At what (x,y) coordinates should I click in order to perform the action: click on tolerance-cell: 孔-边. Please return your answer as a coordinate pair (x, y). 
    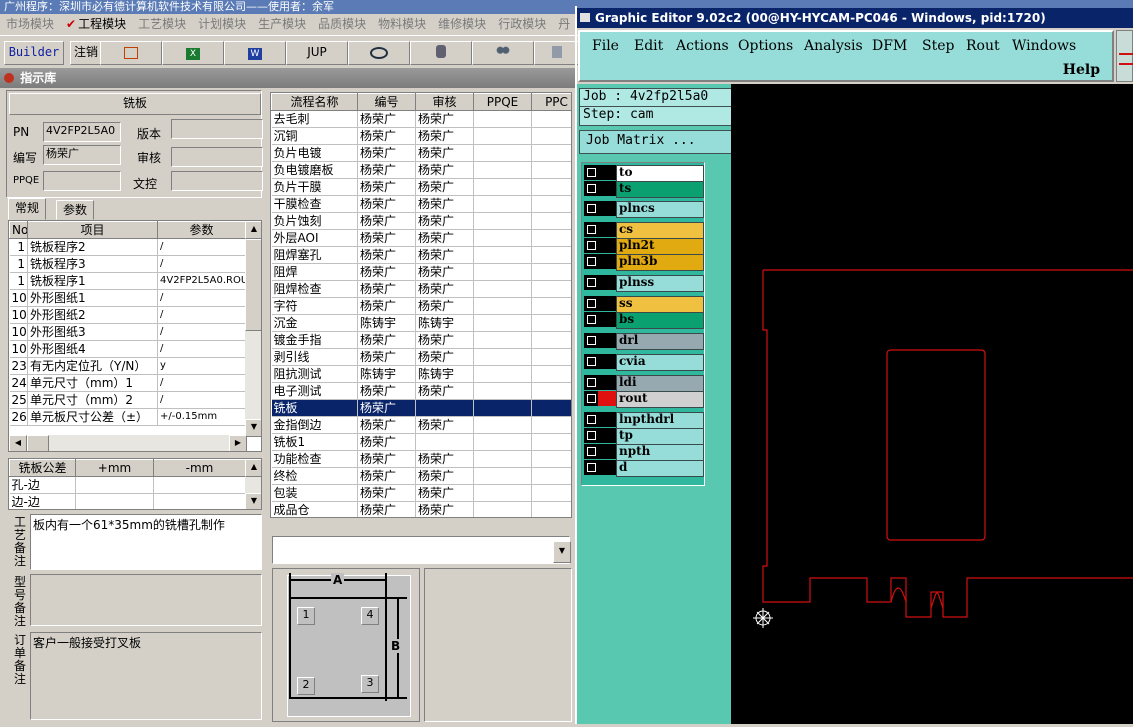
    Looking at the image, I should click on (42, 485).